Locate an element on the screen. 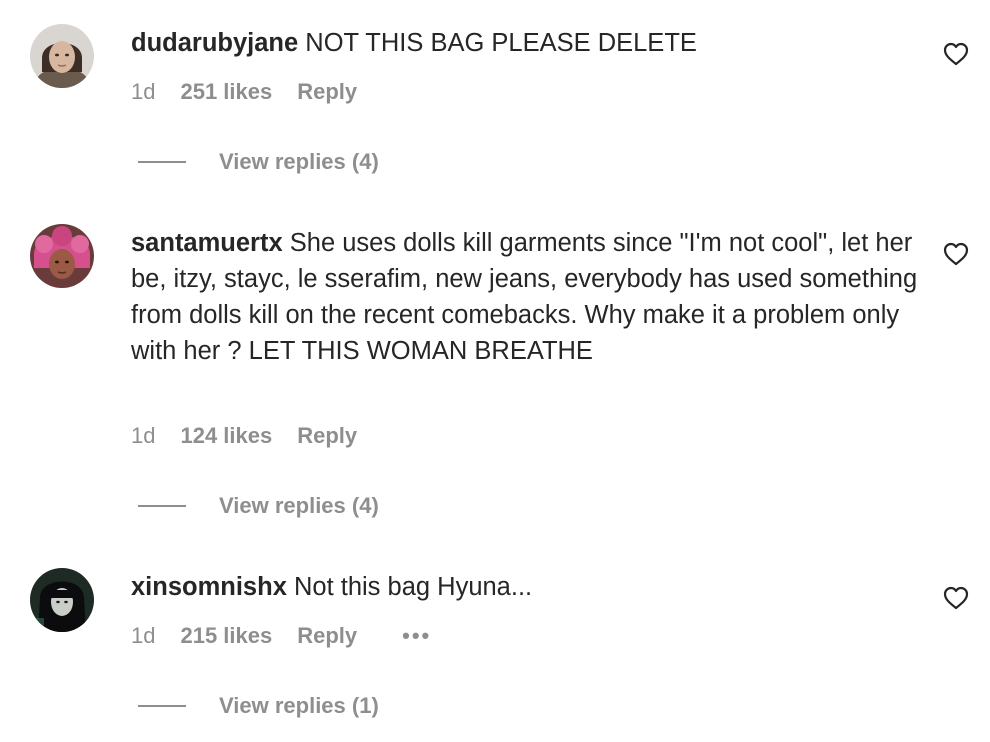 This screenshot has height=742, width=990. comment-meta: 1d 124 likes Reply is located at coordinates (256, 436).